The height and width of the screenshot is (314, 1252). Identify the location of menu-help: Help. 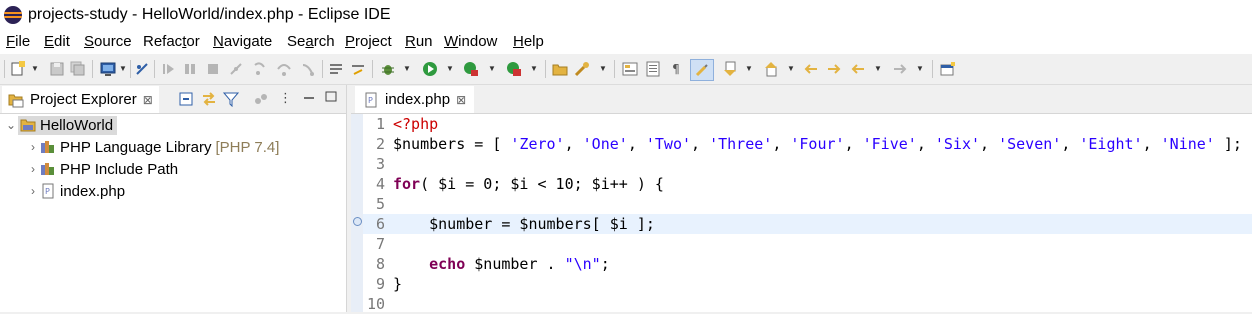
(528, 41).